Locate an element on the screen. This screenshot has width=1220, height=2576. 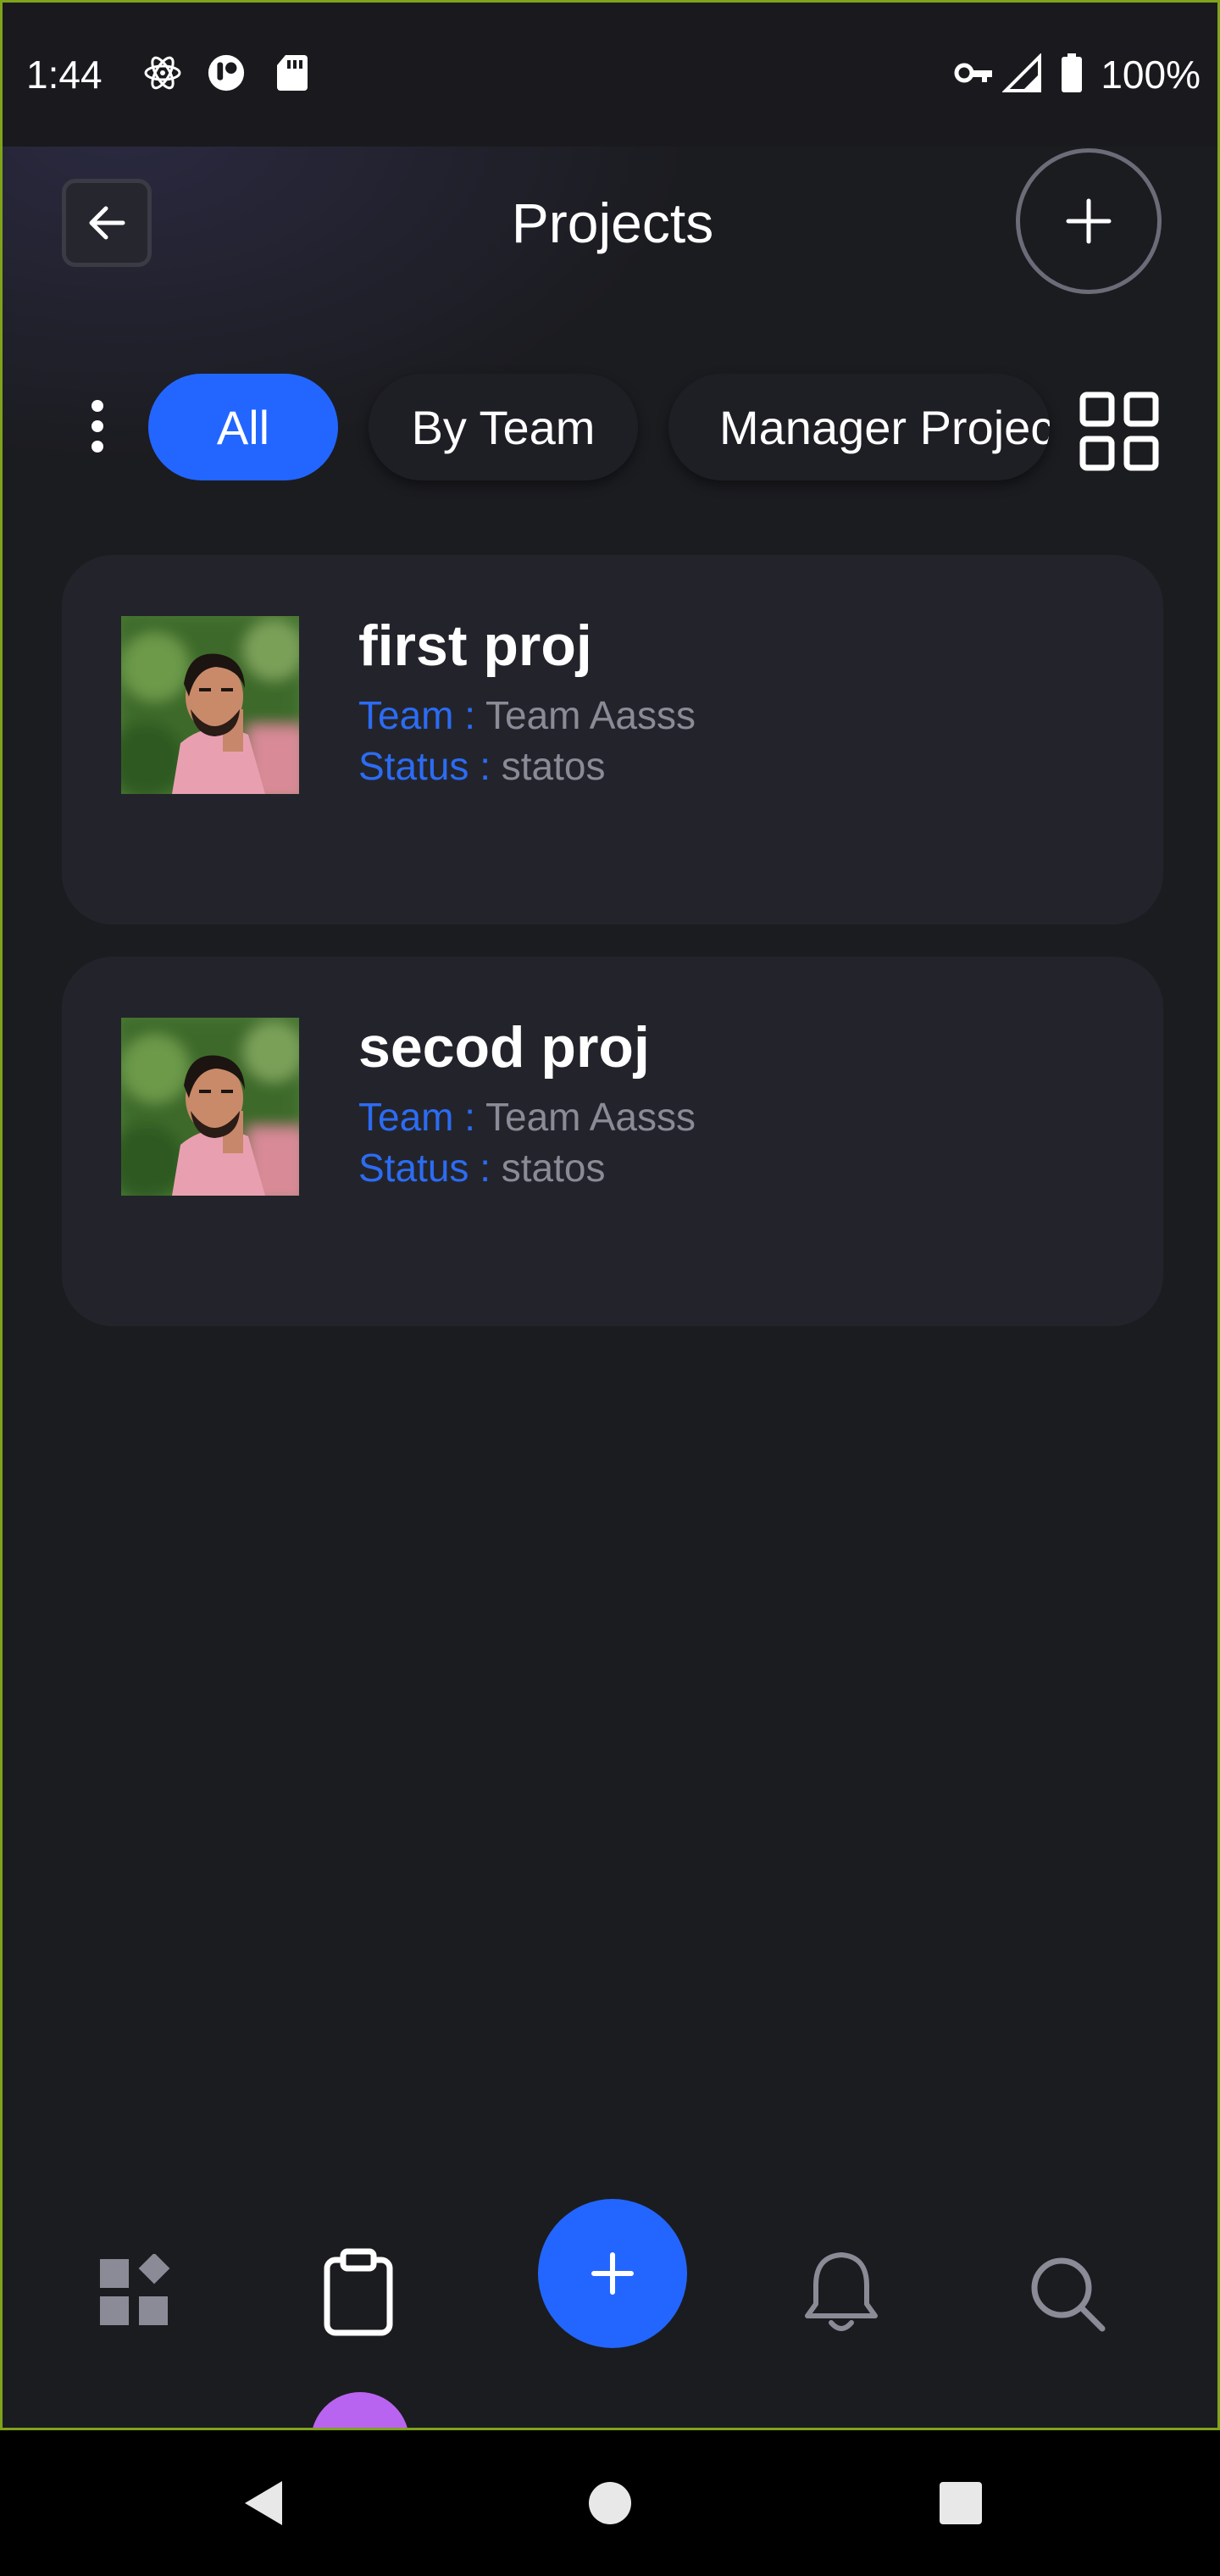
system-navigation-bar is located at coordinates (610, 2503).